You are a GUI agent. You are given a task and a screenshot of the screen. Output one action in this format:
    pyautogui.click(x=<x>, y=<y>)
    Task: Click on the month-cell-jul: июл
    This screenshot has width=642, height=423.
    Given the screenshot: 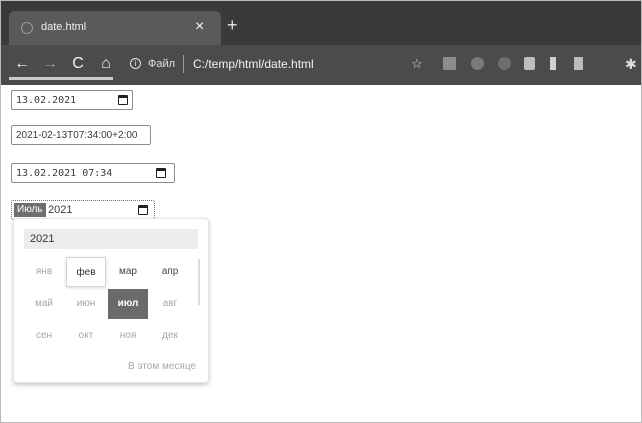 What is the action you would take?
    pyautogui.click(x=128, y=304)
    